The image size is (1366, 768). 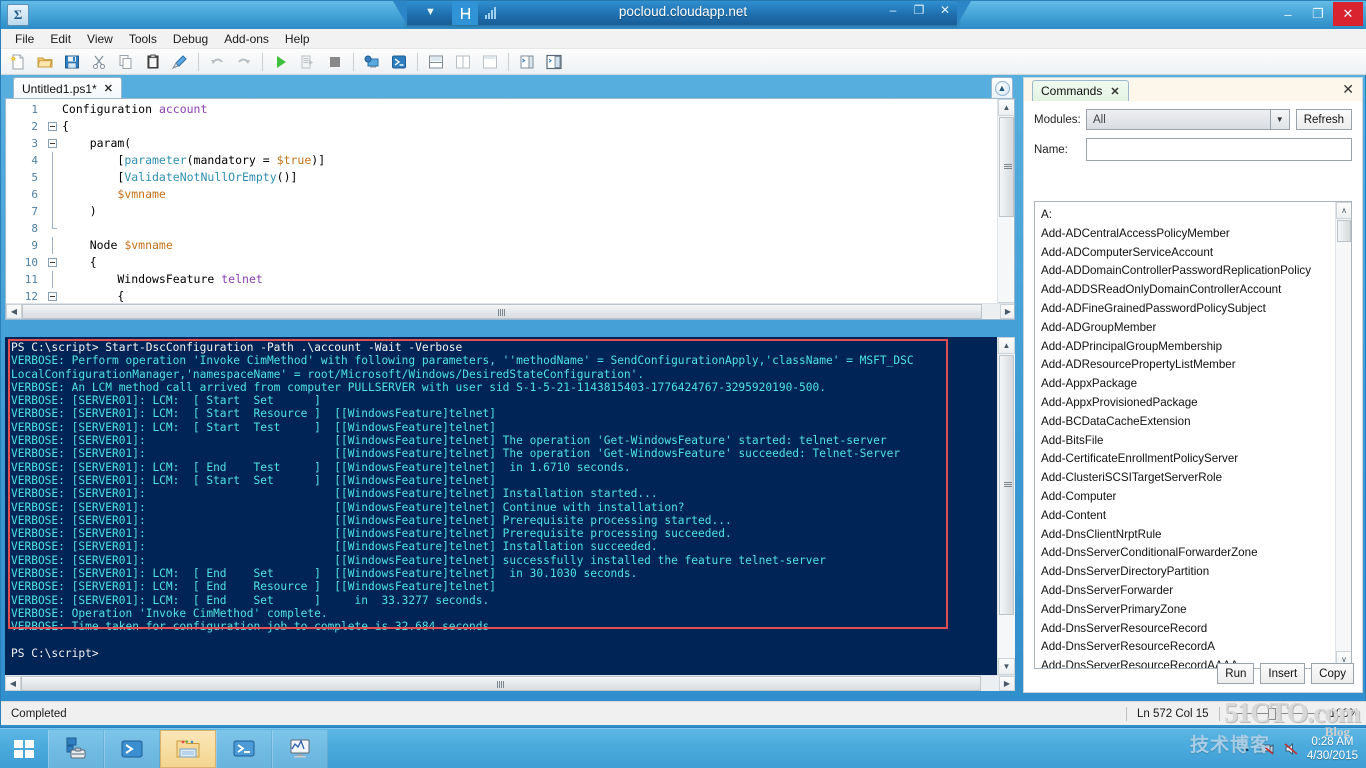 What do you see at coordinates (60, 39) in the screenshot?
I see `menu-edit: Edit` at bounding box center [60, 39].